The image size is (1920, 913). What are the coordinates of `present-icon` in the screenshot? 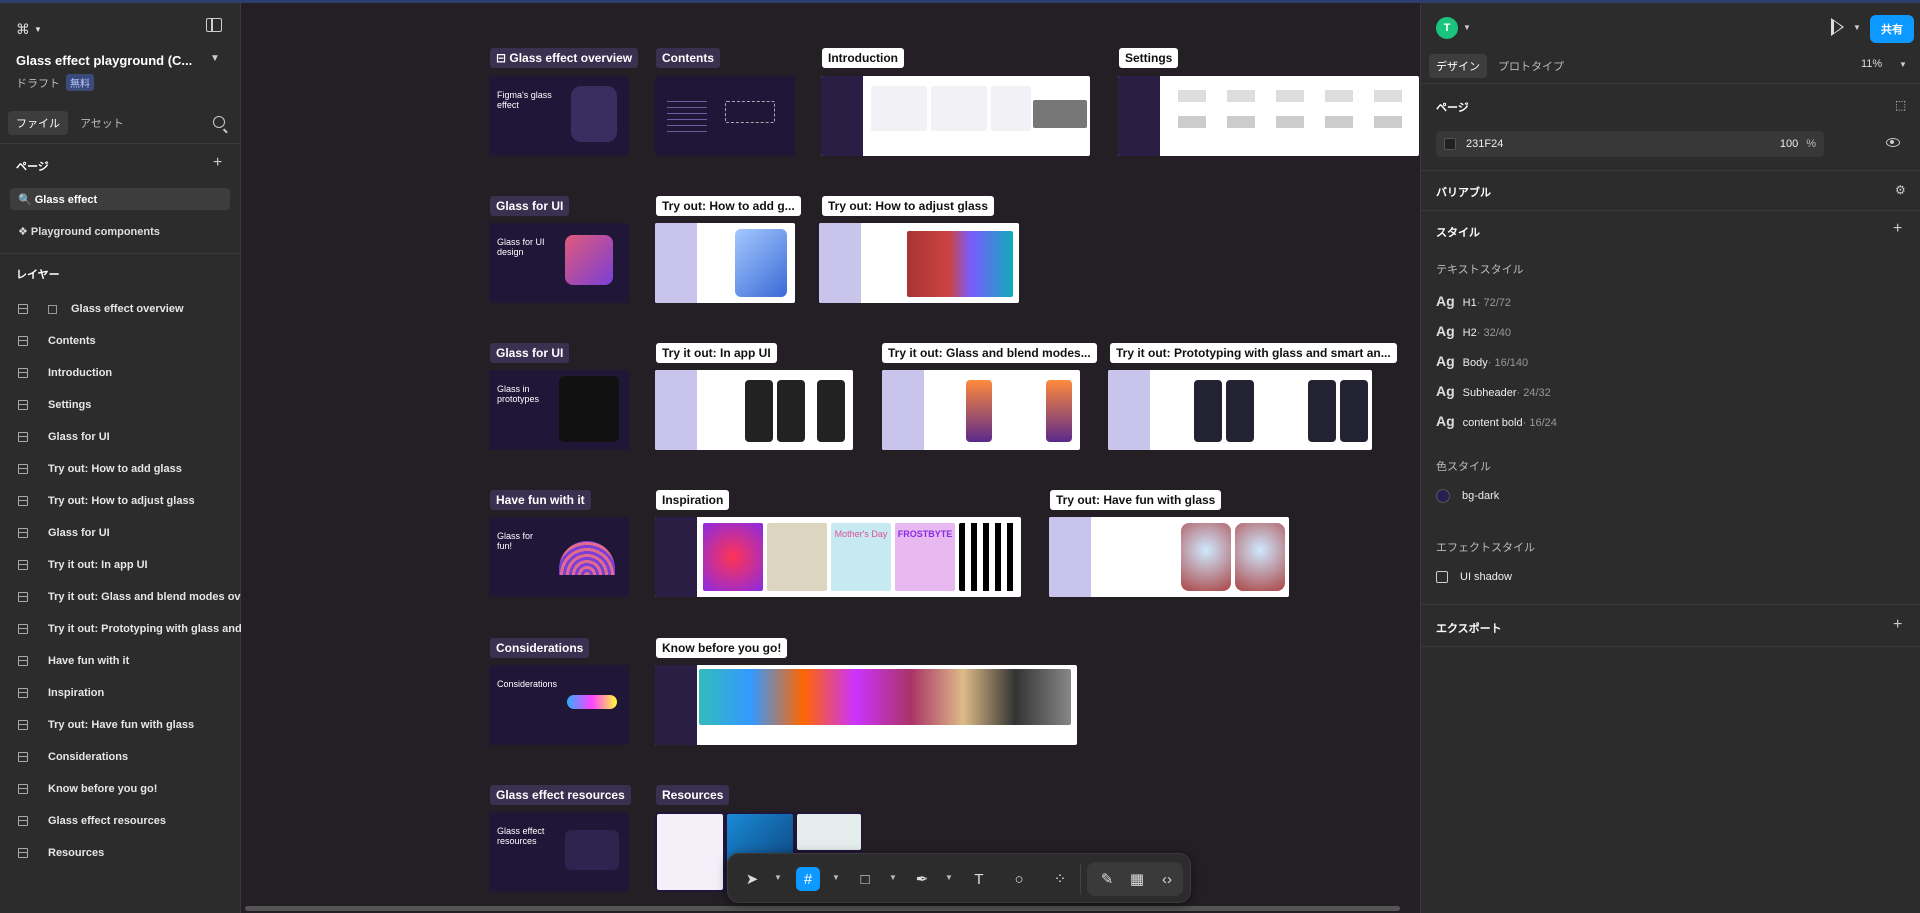 It's located at (1837, 27).